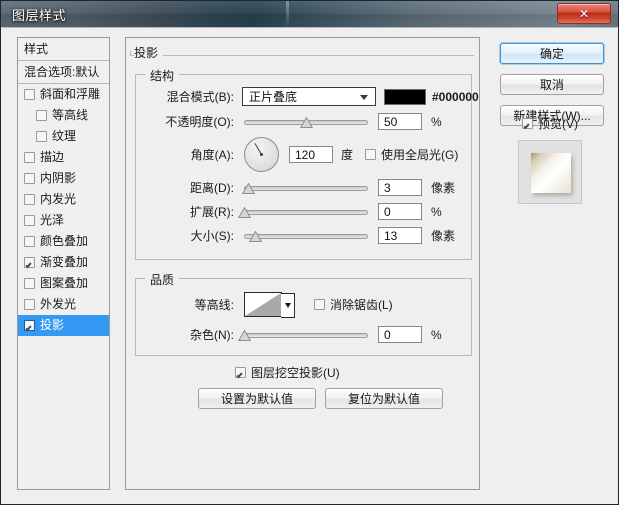 This screenshot has height=505, width=619. What do you see at coordinates (436, 211) in the screenshot?
I see `spread-unit: %` at bounding box center [436, 211].